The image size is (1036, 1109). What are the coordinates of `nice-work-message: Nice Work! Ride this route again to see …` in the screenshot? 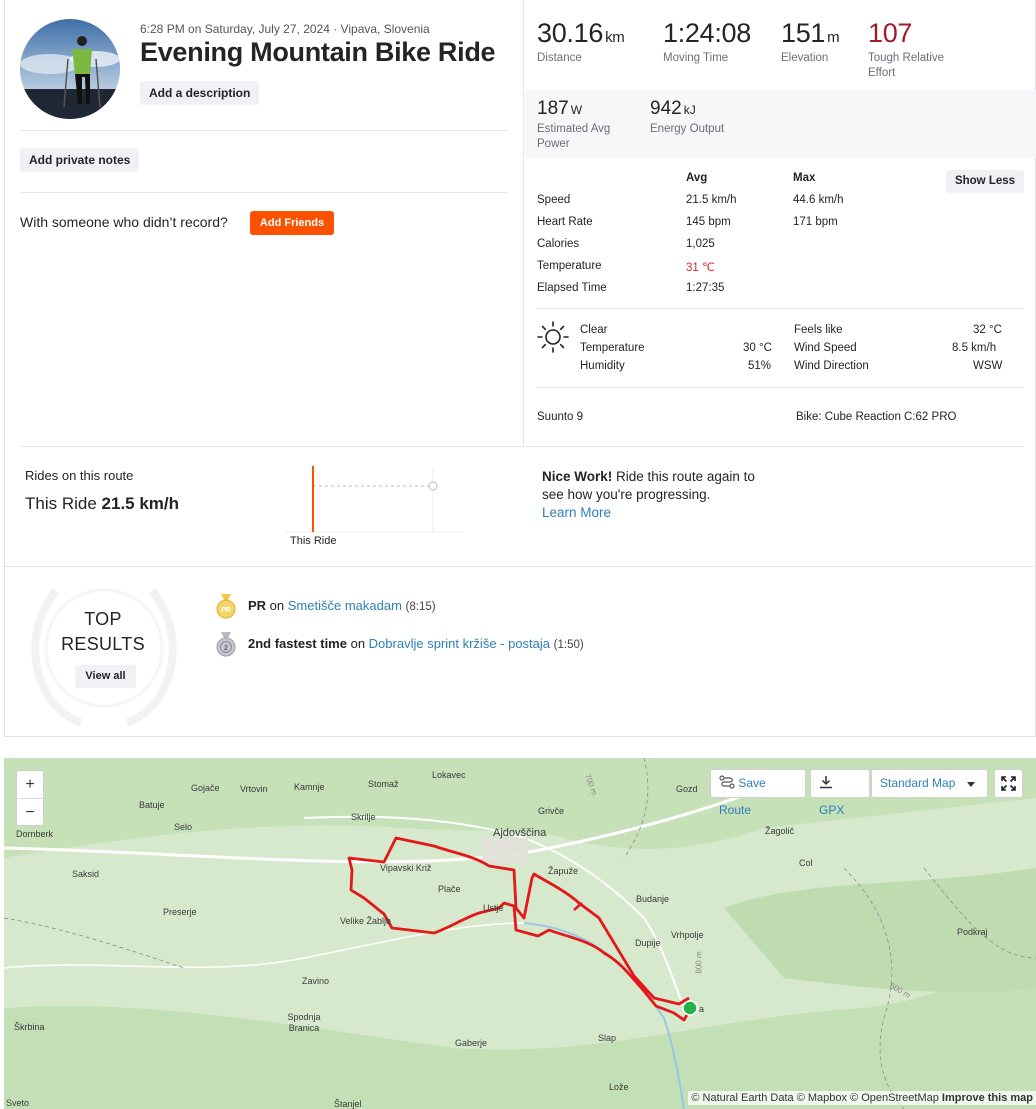 It's located at (657, 495).